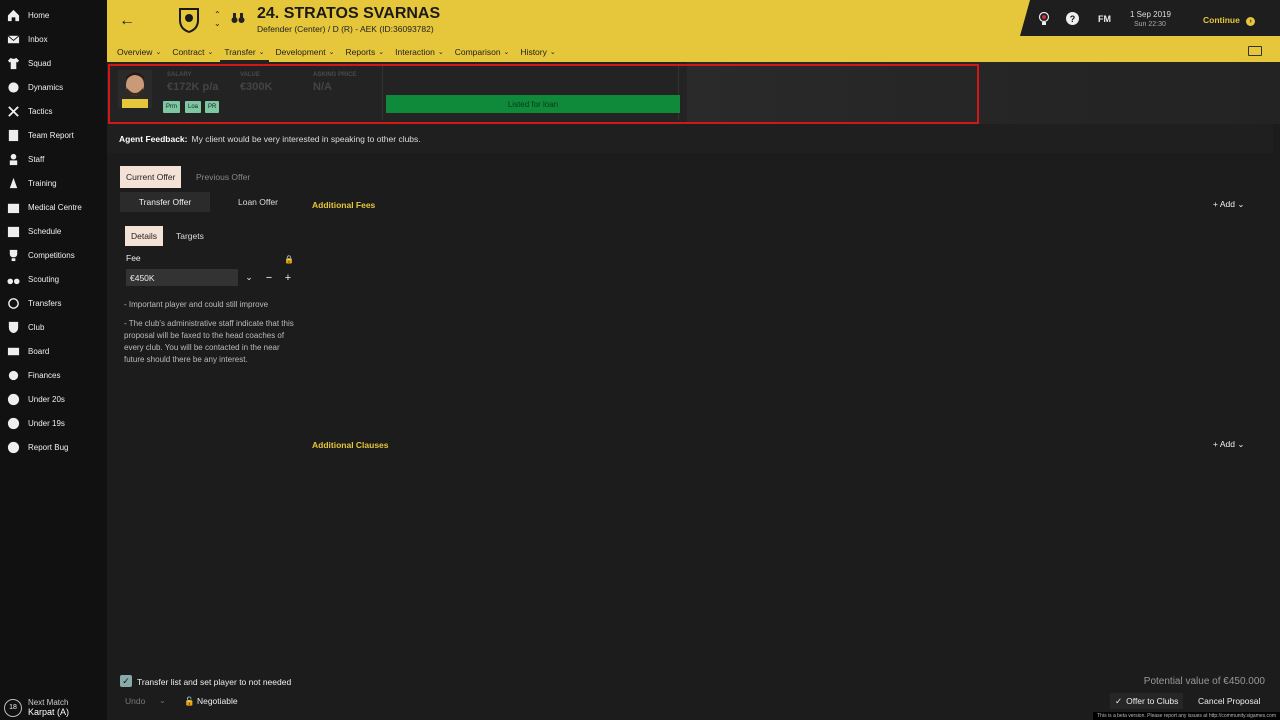  I want to click on shirt-icon, so click(13, 63).